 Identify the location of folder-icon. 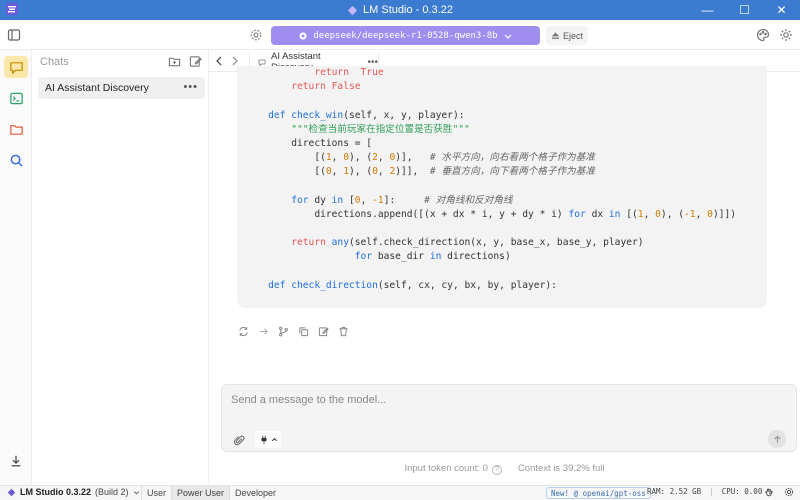
(16, 129).